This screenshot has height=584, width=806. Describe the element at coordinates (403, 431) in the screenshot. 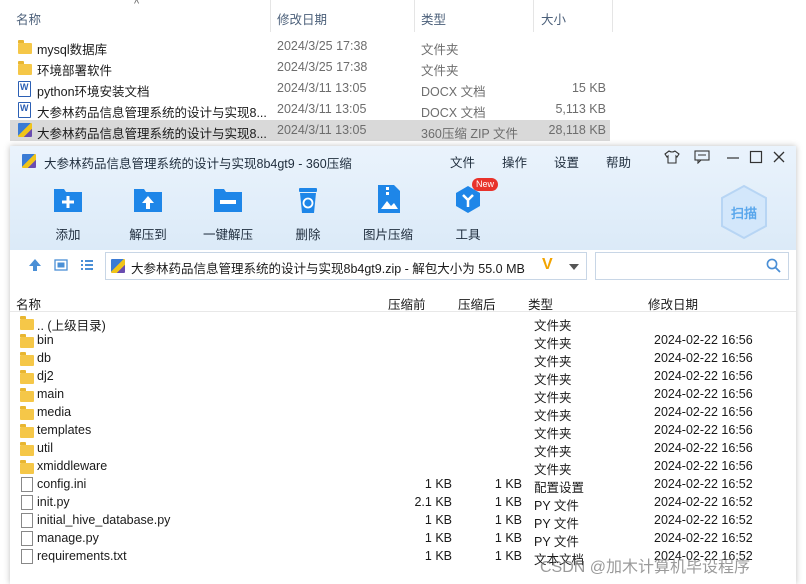

I see `zip-file-row: templates 文件夹 2024-02-22 16:56` at that location.